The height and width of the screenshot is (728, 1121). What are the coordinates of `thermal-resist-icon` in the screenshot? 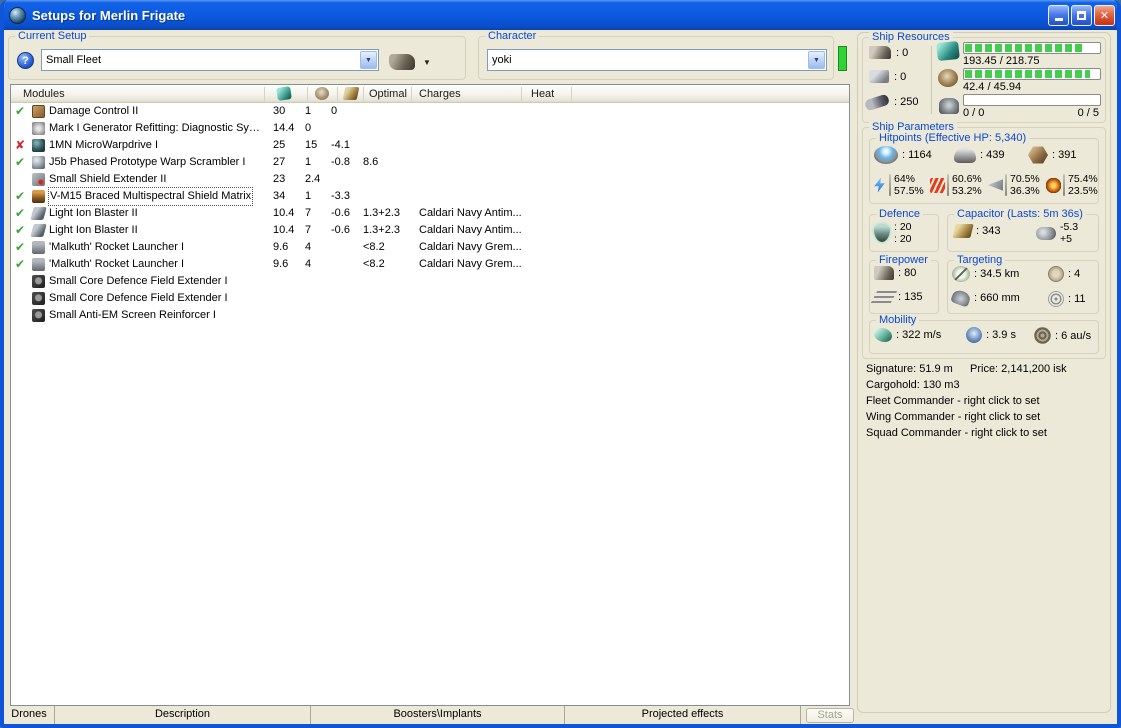 It's located at (937, 185).